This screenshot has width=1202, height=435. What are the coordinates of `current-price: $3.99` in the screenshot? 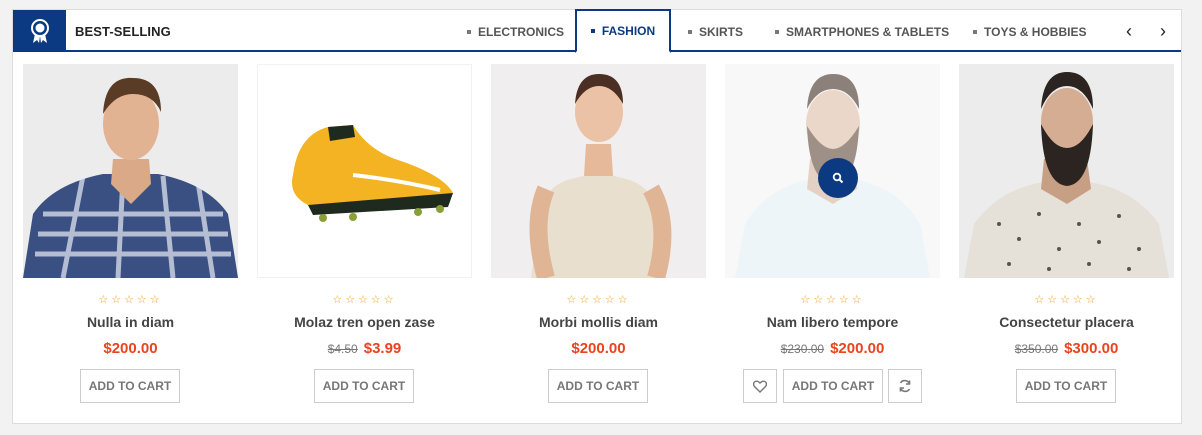 It's located at (382, 348).